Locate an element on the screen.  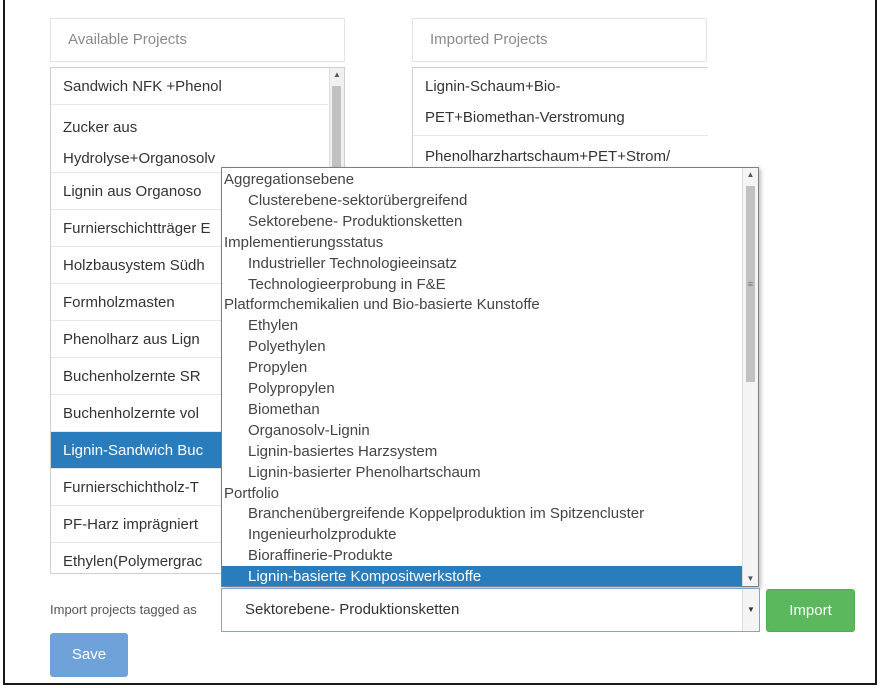
scroll-down-arrow-icon: ▼ is located at coordinates (750, 579).